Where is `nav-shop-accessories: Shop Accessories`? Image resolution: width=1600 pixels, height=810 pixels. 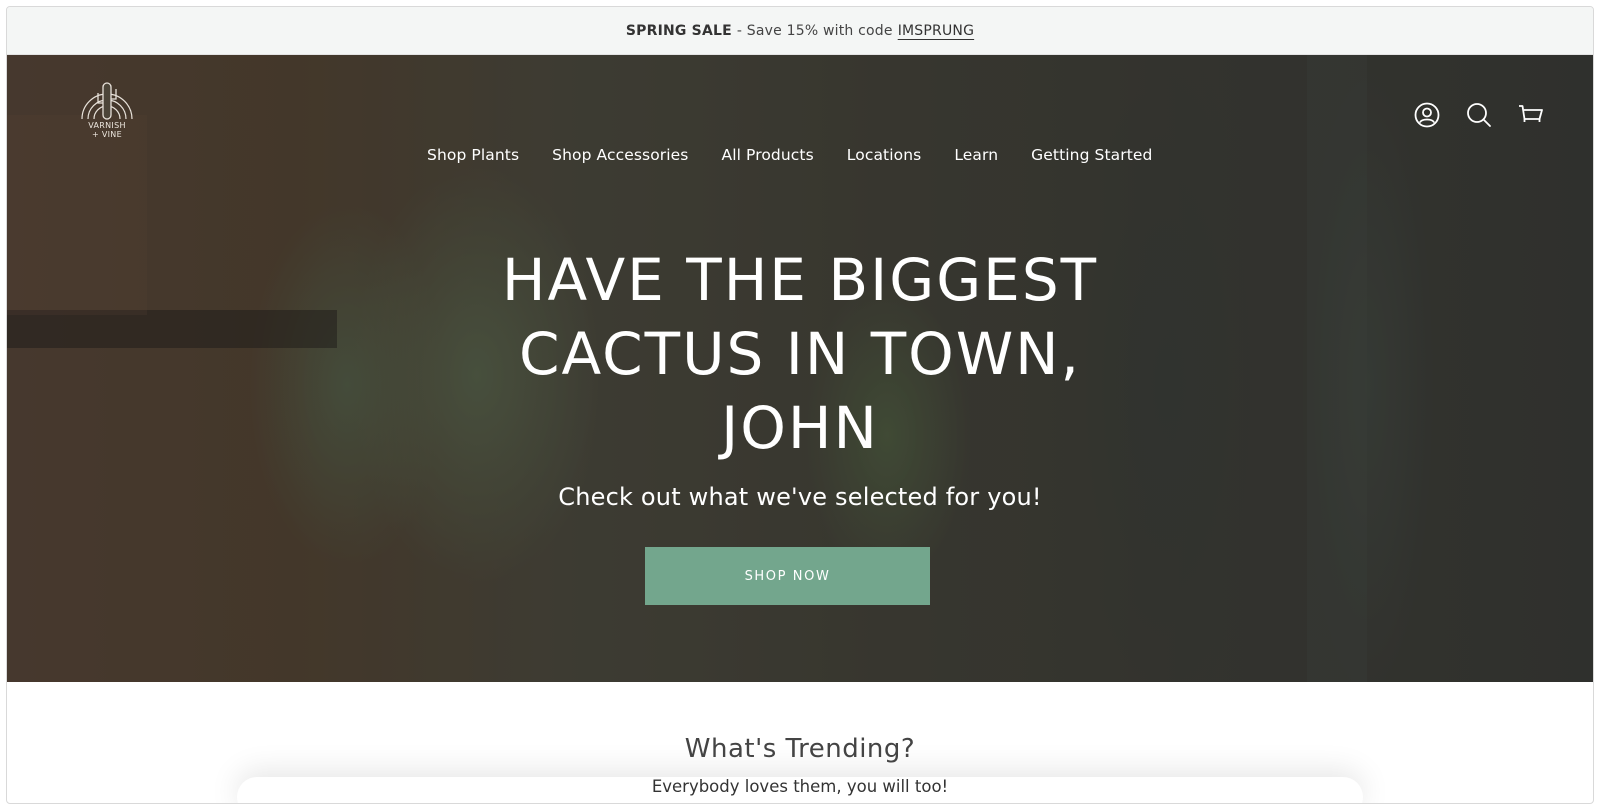
nav-shop-accessories: Shop Accessories is located at coordinates (620, 155).